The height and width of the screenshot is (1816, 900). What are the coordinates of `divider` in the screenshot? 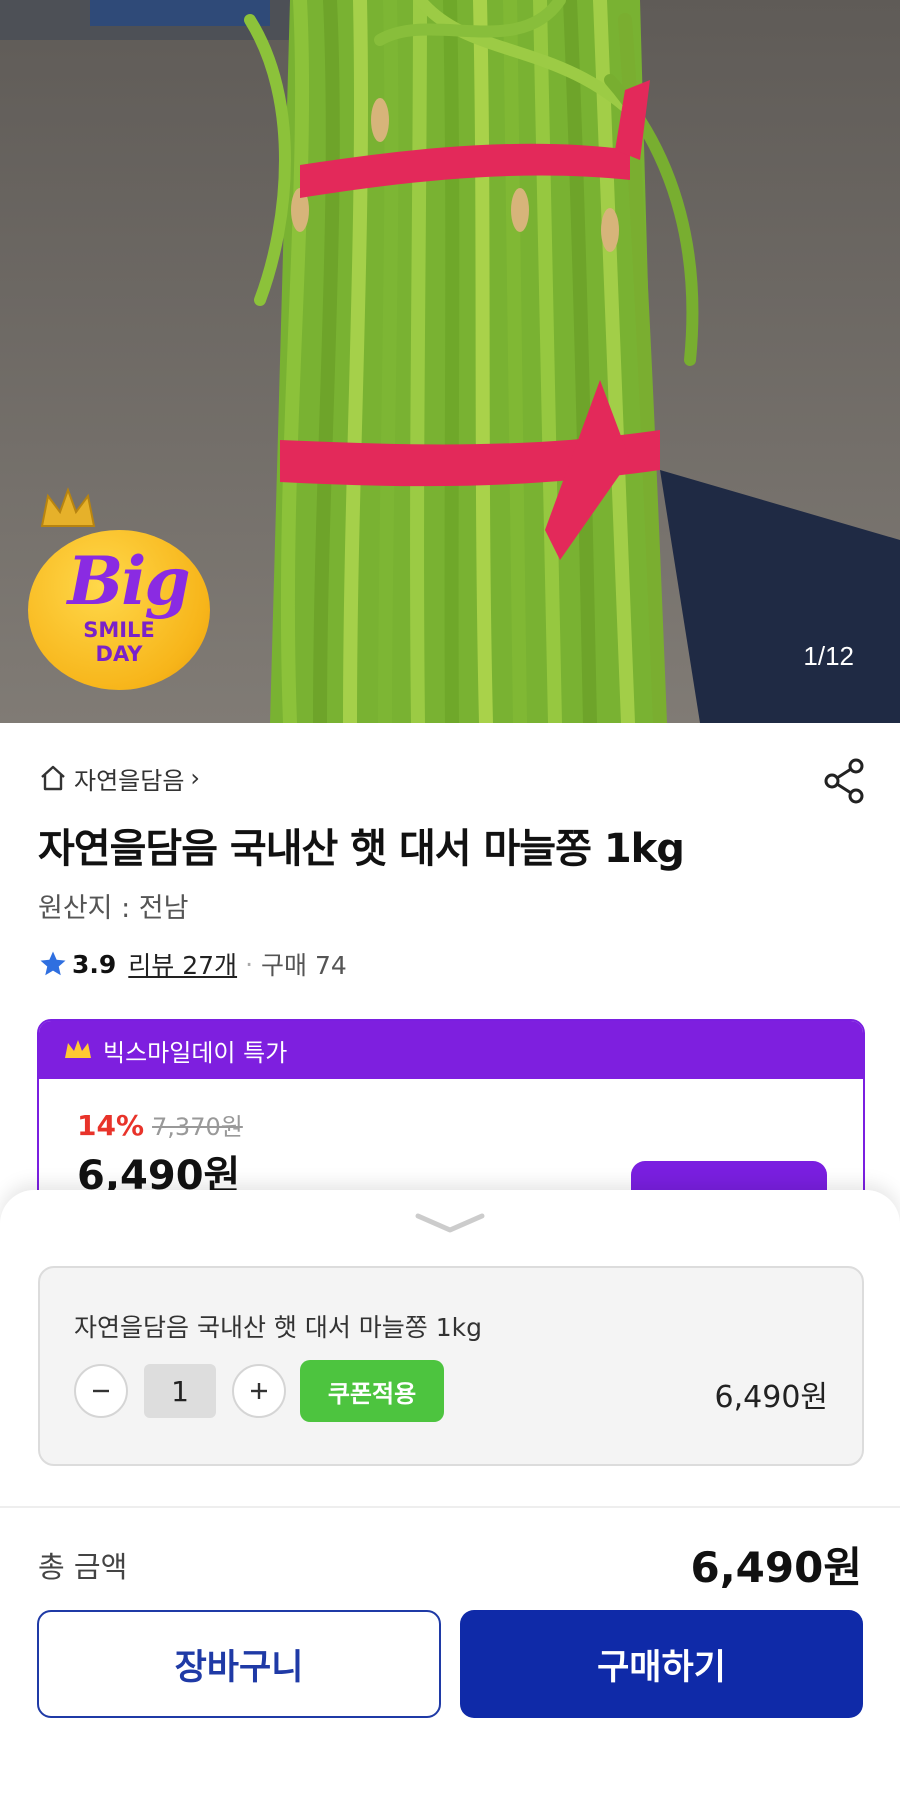 It's located at (450, 1507).